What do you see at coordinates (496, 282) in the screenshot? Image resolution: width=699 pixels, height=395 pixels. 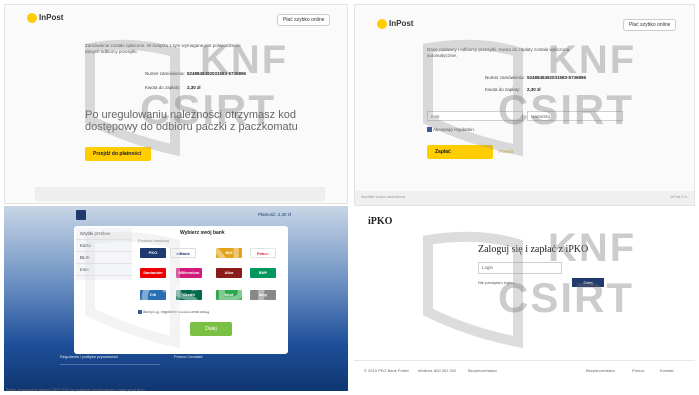 I see `forgot-login-link: Nie pamiętam loginu` at bounding box center [496, 282].